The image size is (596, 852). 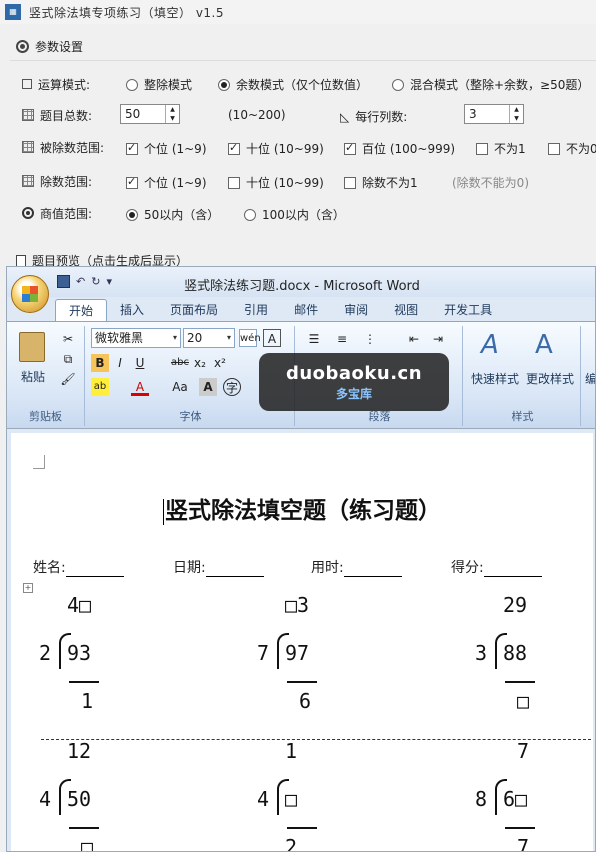 What do you see at coordinates (272, 338) in the screenshot?
I see `char-border-icon: A` at bounding box center [272, 338].